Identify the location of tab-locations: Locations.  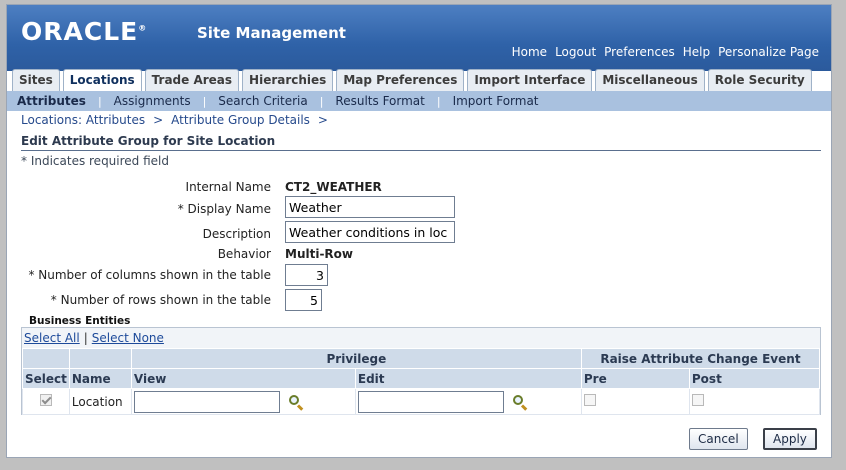
(102, 81).